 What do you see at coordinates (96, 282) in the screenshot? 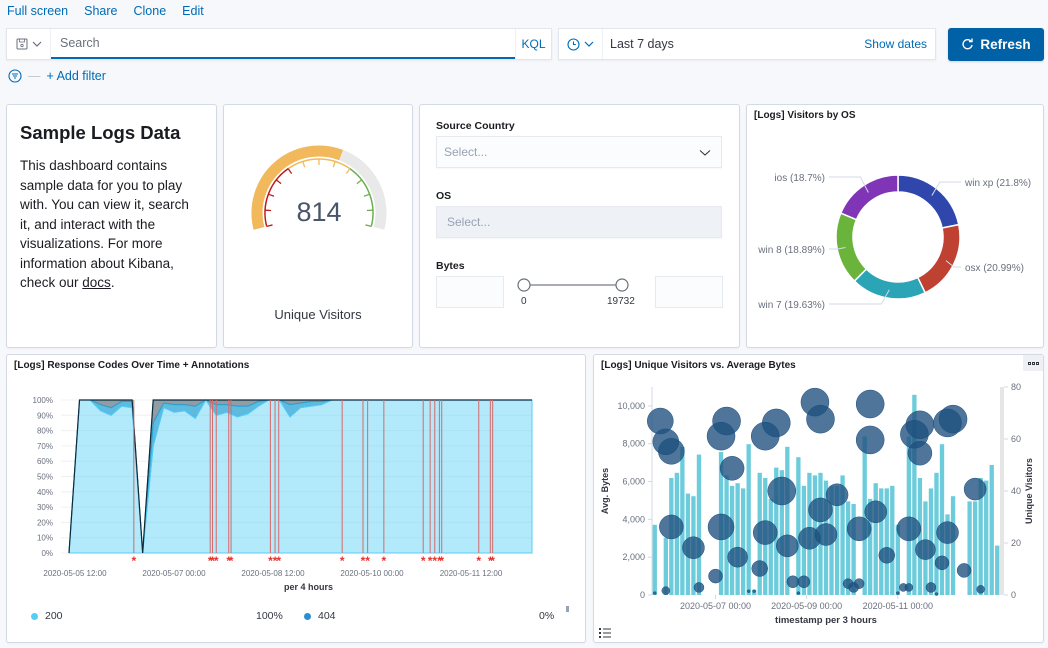
I see `docs-link: docs` at bounding box center [96, 282].